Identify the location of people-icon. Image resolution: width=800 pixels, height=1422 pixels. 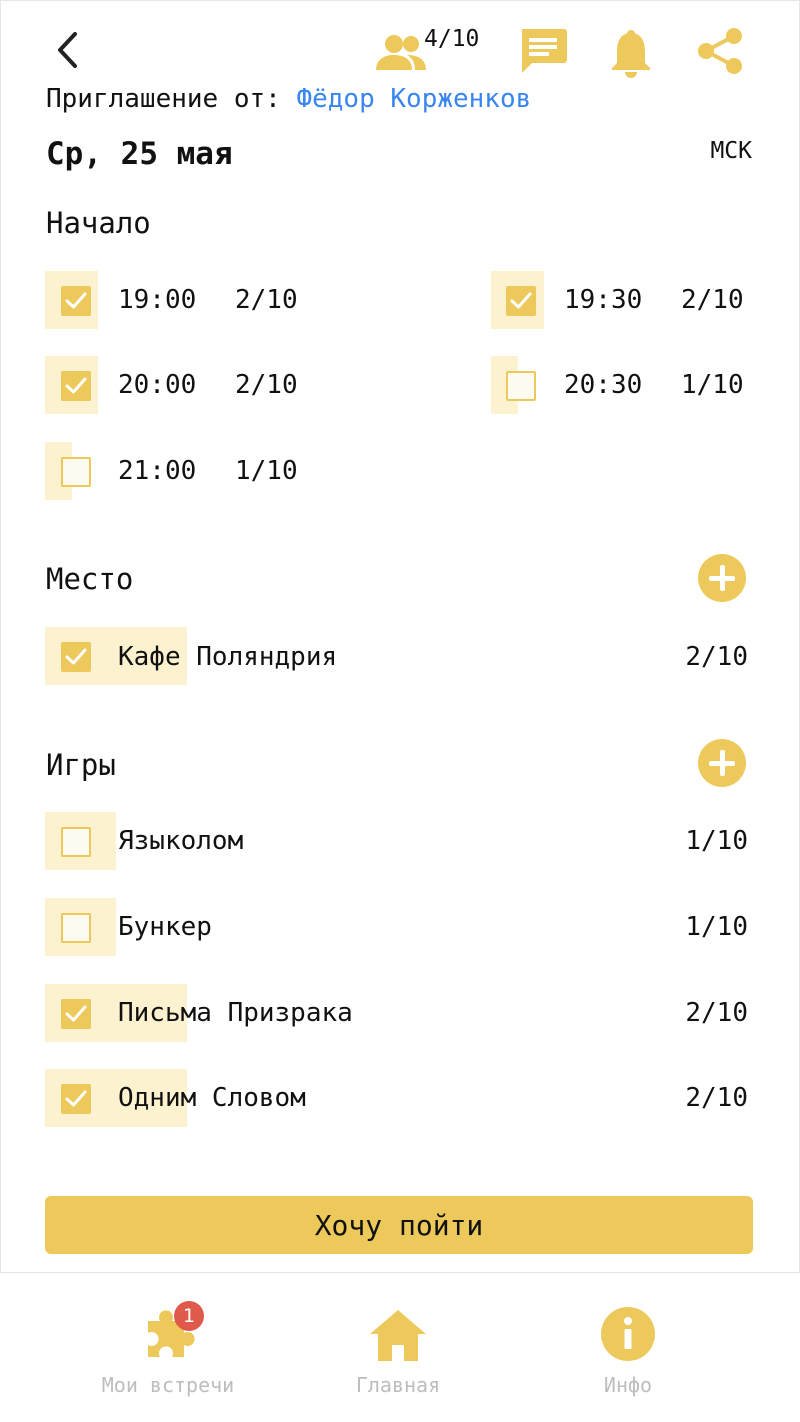
(401, 52).